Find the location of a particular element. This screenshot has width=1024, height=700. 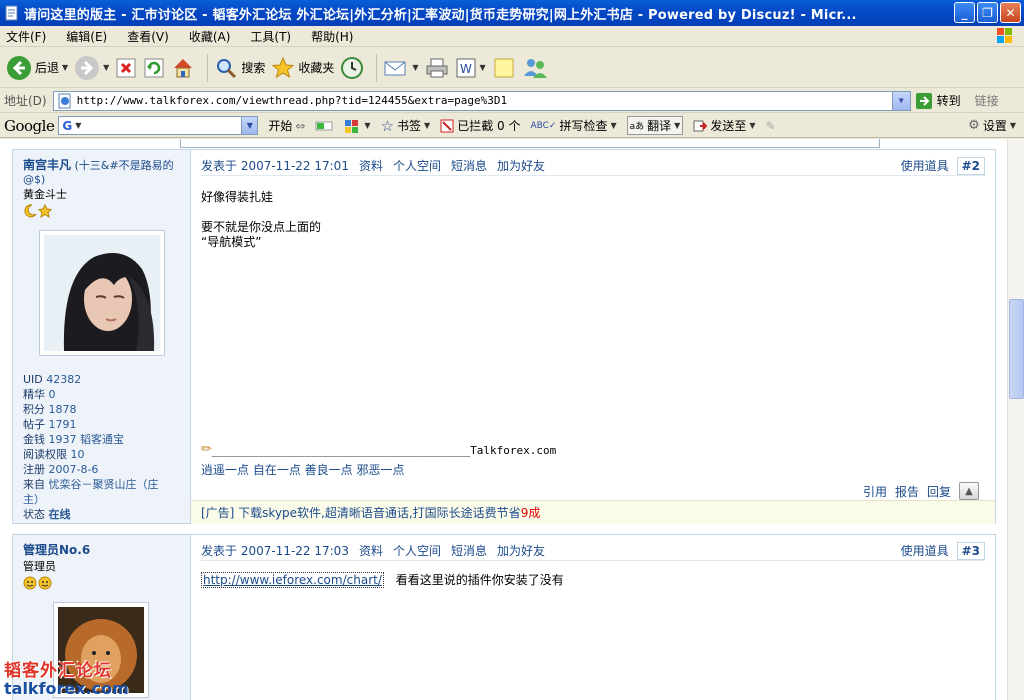

search-button: 搜索 is located at coordinates (239, 68).